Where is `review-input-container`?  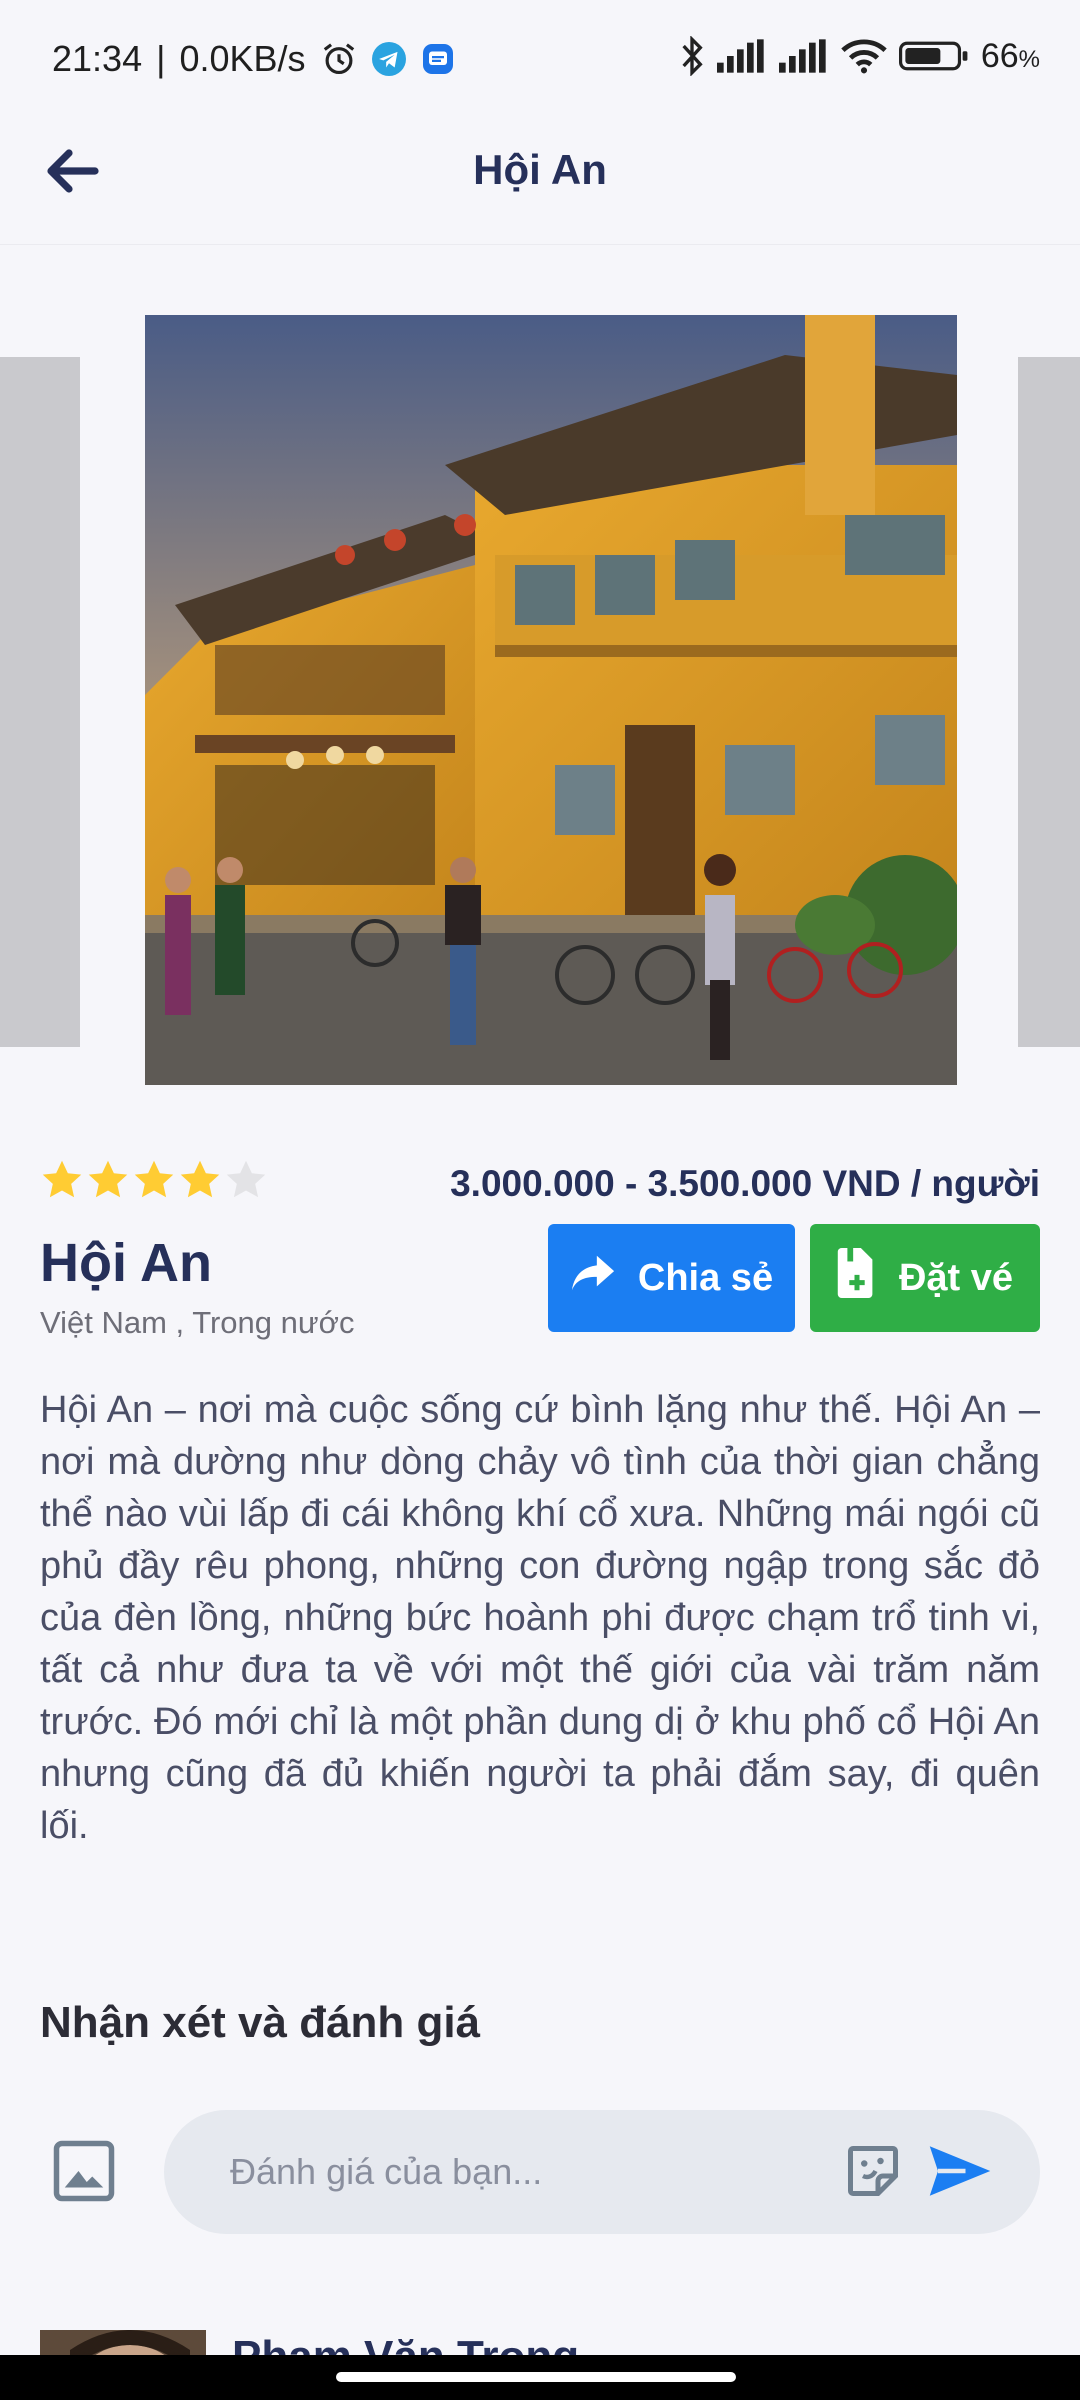
review-input-container is located at coordinates (602, 2172).